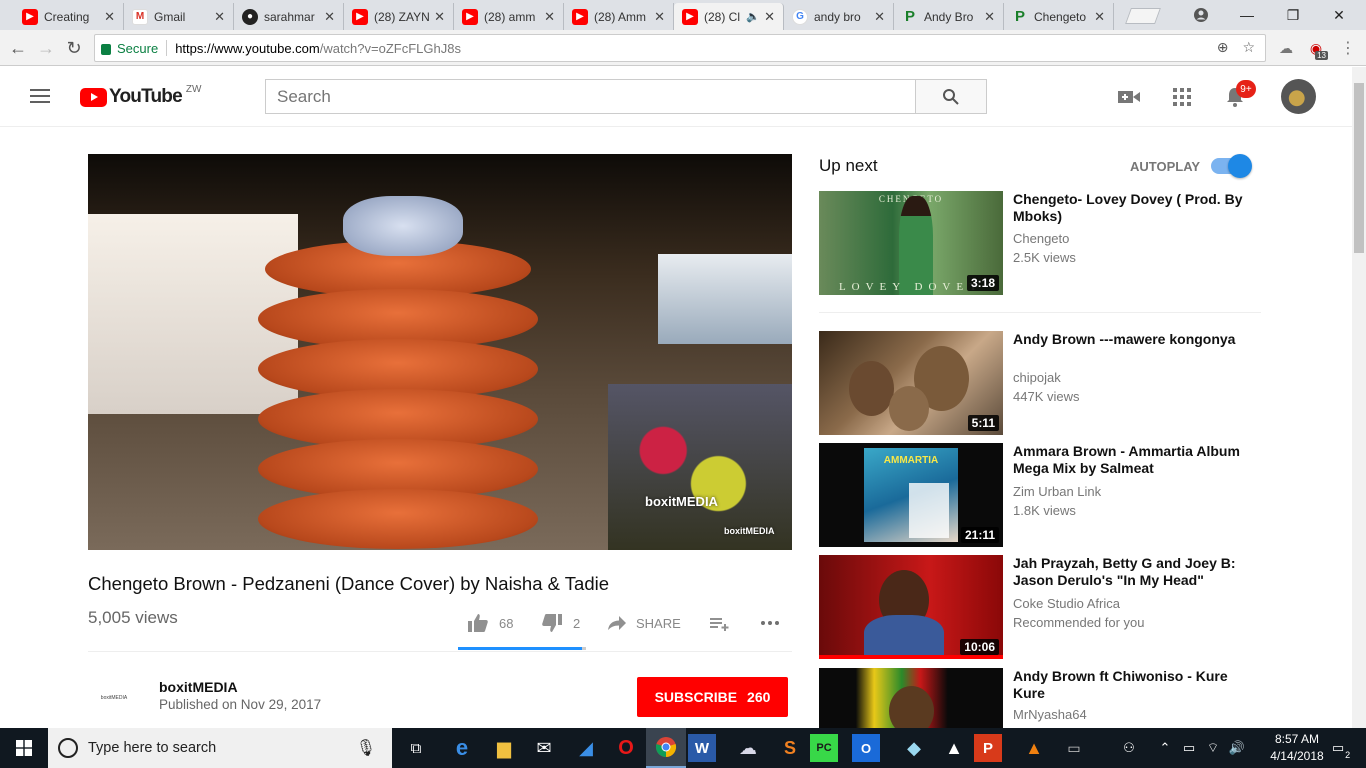 The image size is (1366, 768). What do you see at coordinates (478, 623) in the screenshot?
I see `thumbs-up-icon` at bounding box center [478, 623].